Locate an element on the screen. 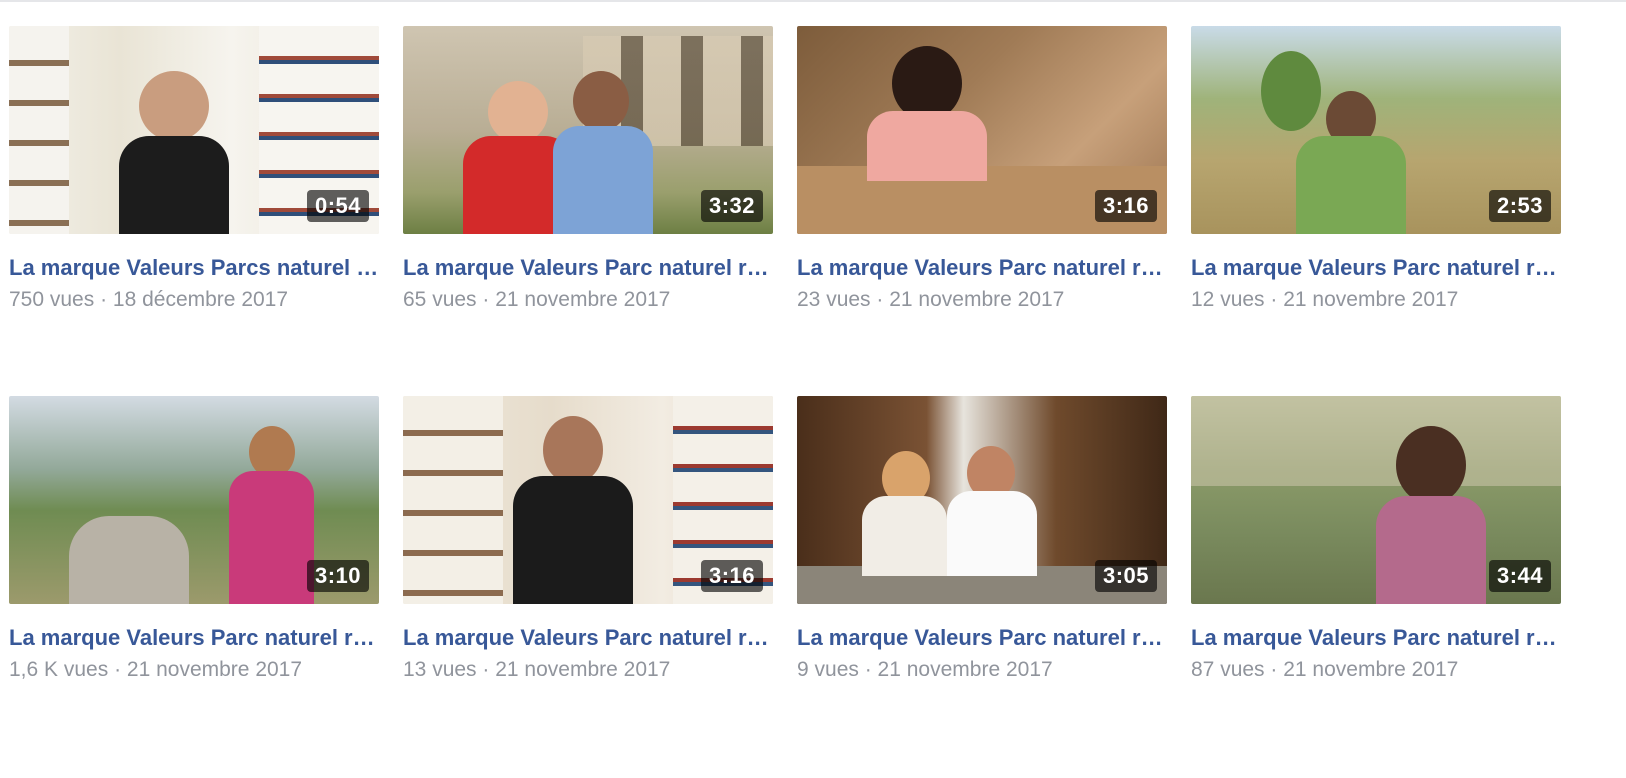  video-thumbnail: 3:44 is located at coordinates (1376, 500).